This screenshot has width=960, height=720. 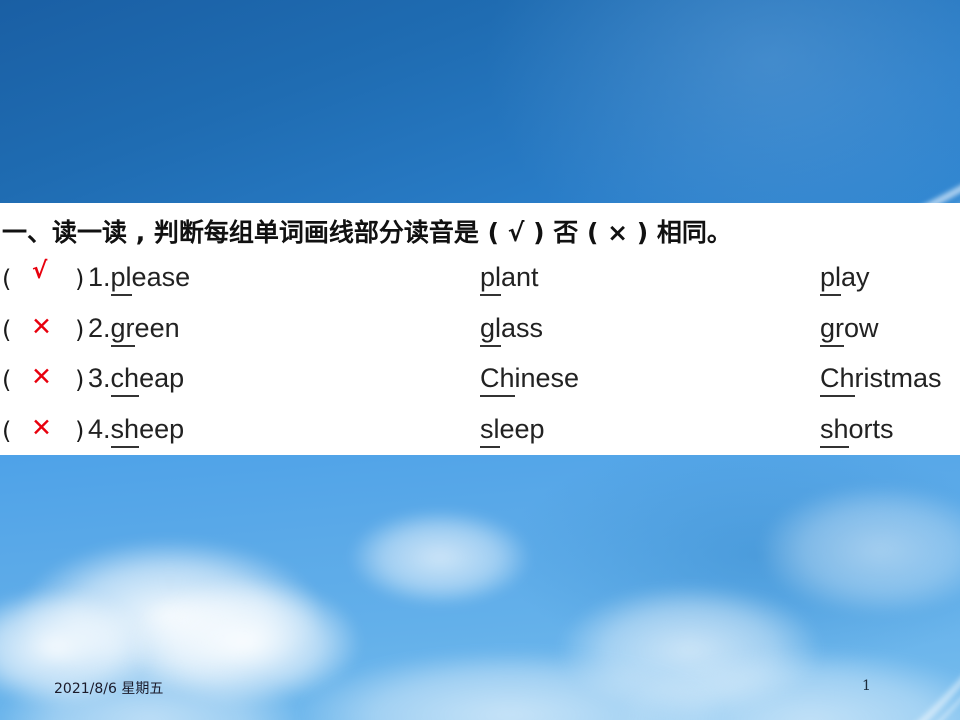 I want to click on question-row: ( ) ✕ 4.sheep sleep shorts, so click(x=480, y=438).